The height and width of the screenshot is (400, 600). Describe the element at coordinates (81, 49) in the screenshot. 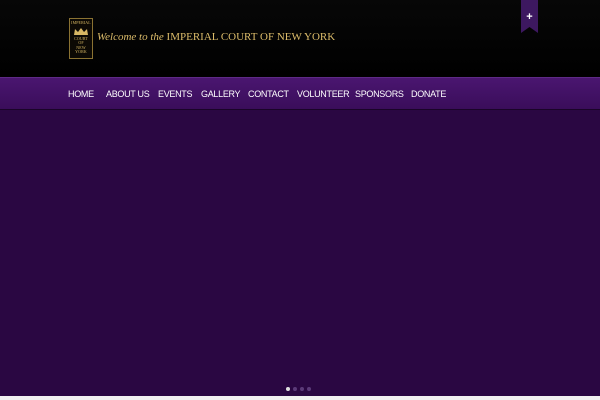

I see `logo-line-4: NEW YORK` at that location.